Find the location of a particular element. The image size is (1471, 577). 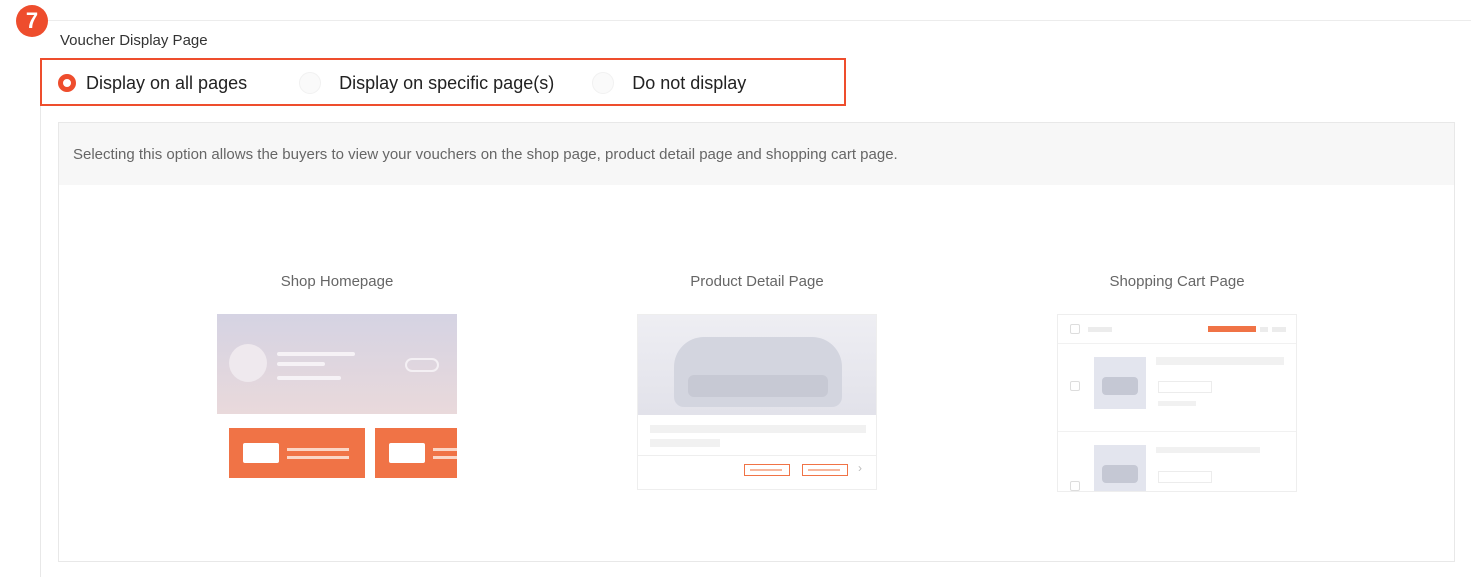

shop-homepage-preview: Shop Homepage is located at coordinates (337, 375).